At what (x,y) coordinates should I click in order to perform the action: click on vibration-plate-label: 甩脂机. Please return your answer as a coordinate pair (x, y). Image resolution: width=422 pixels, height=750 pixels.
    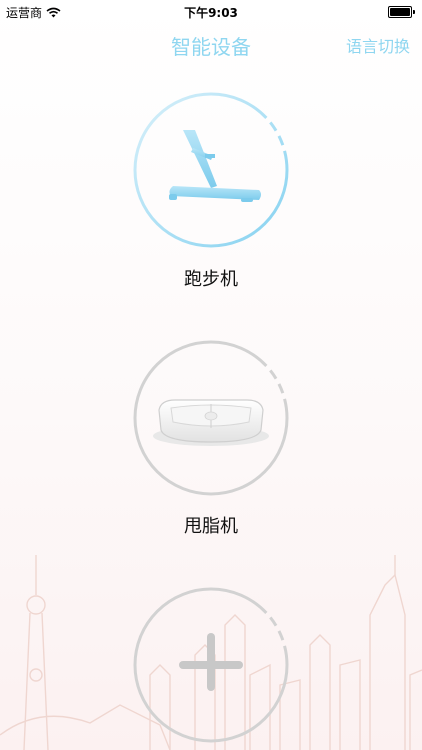
    Looking at the image, I should click on (211, 526).